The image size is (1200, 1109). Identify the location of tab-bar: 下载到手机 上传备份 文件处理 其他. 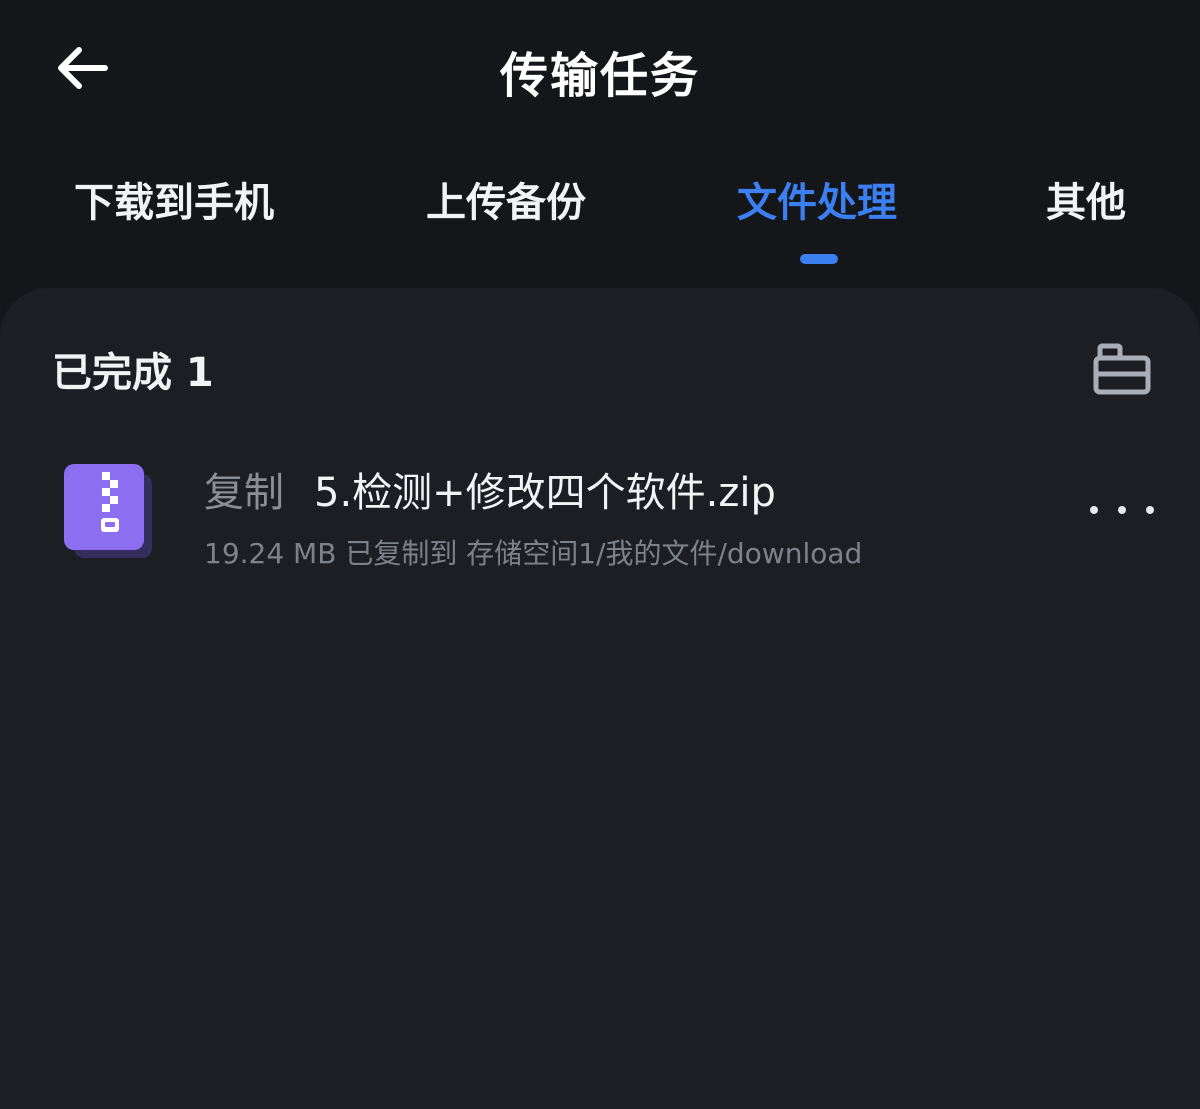
(600, 220).